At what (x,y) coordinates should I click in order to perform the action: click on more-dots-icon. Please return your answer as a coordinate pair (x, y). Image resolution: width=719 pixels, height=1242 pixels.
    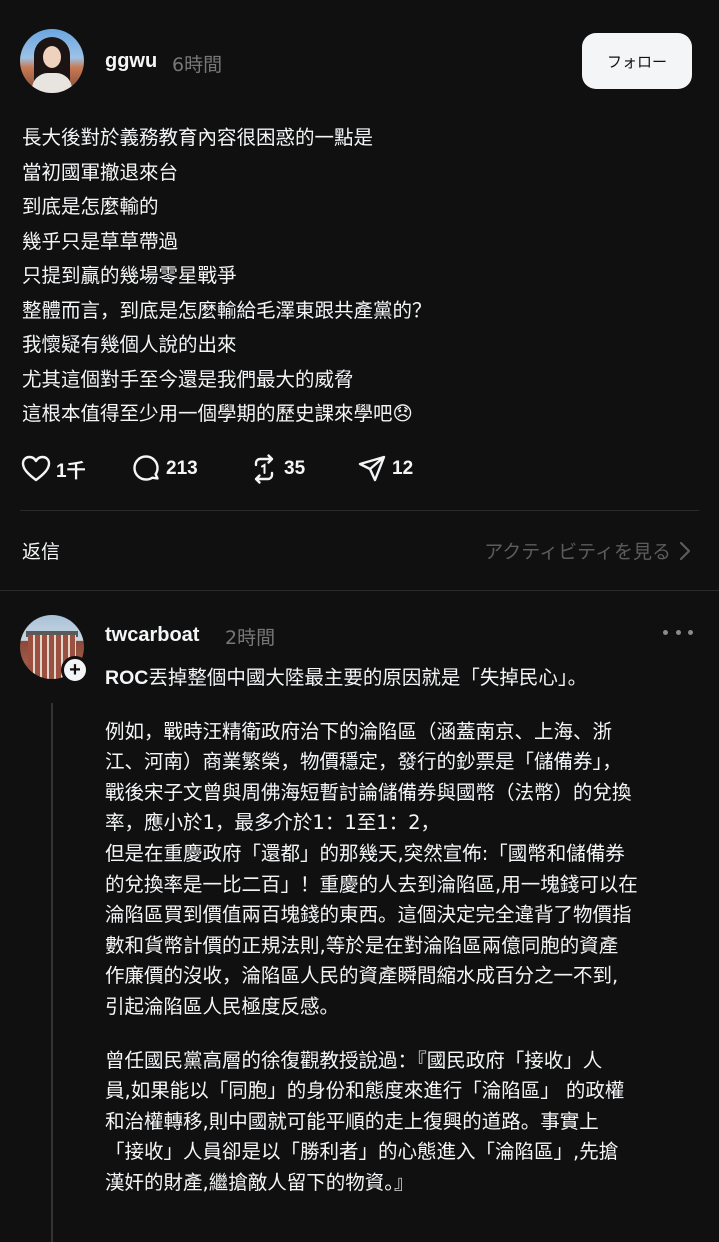
    Looking at the image, I should click on (678, 632).